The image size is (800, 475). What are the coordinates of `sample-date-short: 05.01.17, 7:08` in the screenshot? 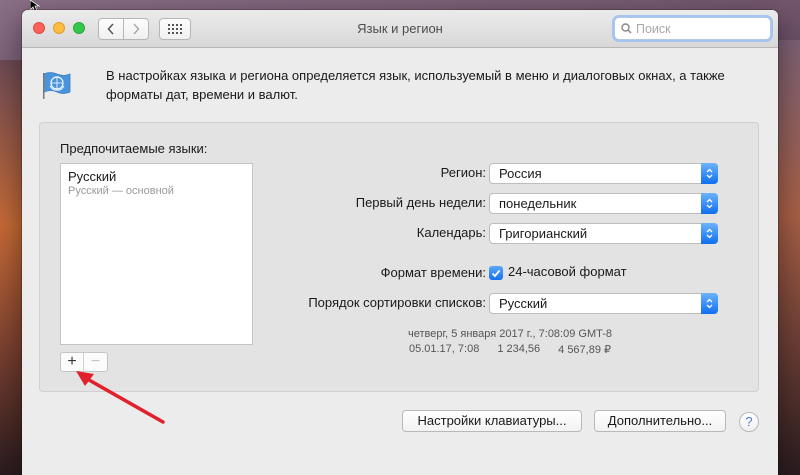 It's located at (444, 349).